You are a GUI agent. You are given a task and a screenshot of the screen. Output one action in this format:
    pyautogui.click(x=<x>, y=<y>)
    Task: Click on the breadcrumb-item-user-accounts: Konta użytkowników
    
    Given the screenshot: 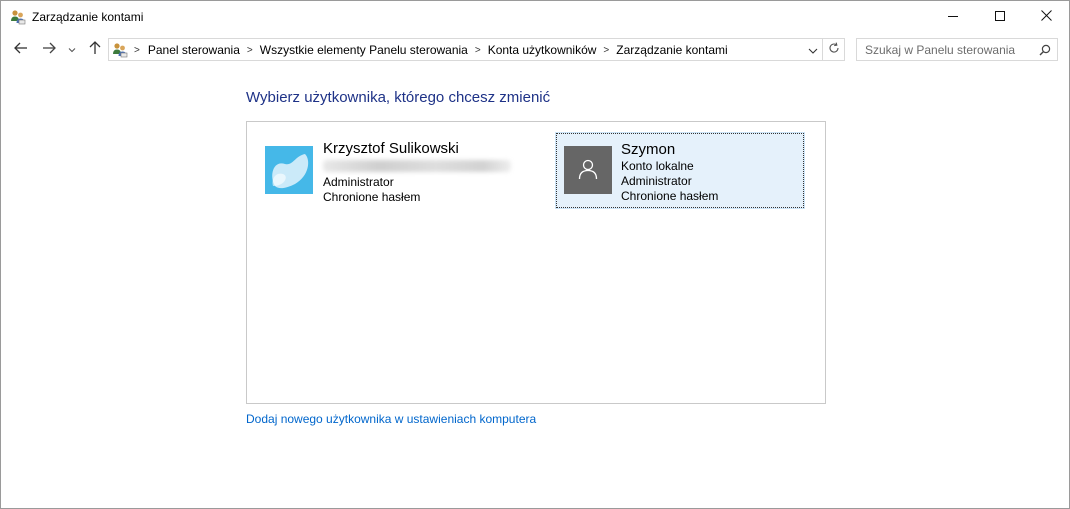 What is the action you would take?
    pyautogui.click(x=542, y=50)
    